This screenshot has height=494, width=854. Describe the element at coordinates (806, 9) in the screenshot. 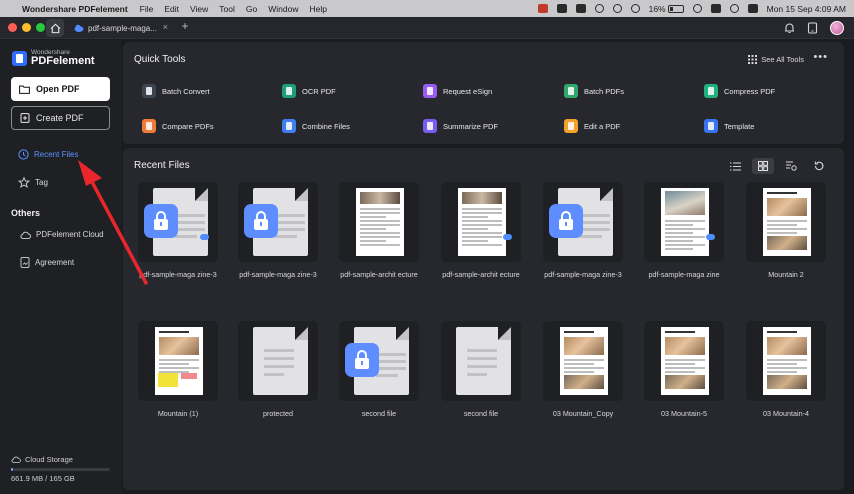

I see `menubar-clock: Mon 15 Sep 4:09 AM` at that location.